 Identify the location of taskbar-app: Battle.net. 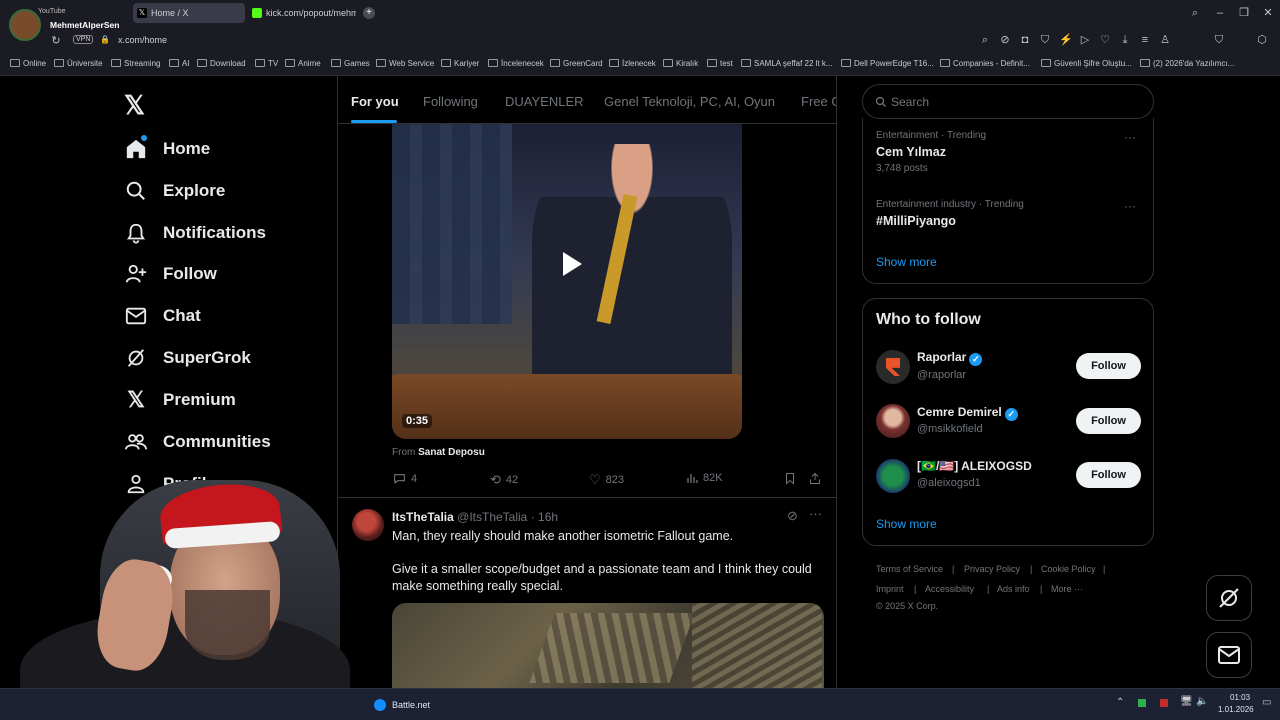
(402, 705).